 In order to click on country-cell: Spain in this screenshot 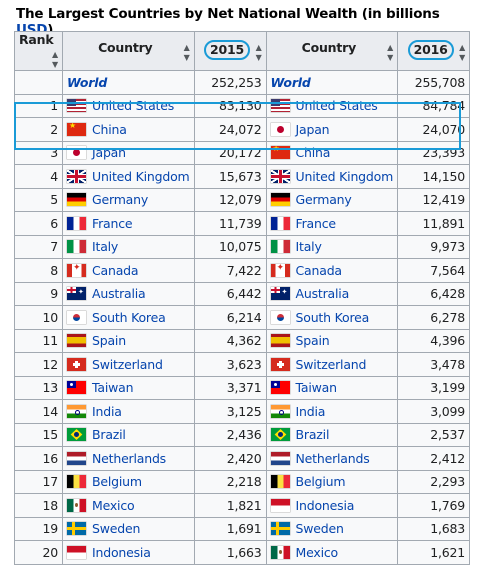, I will do `click(332, 340)`.